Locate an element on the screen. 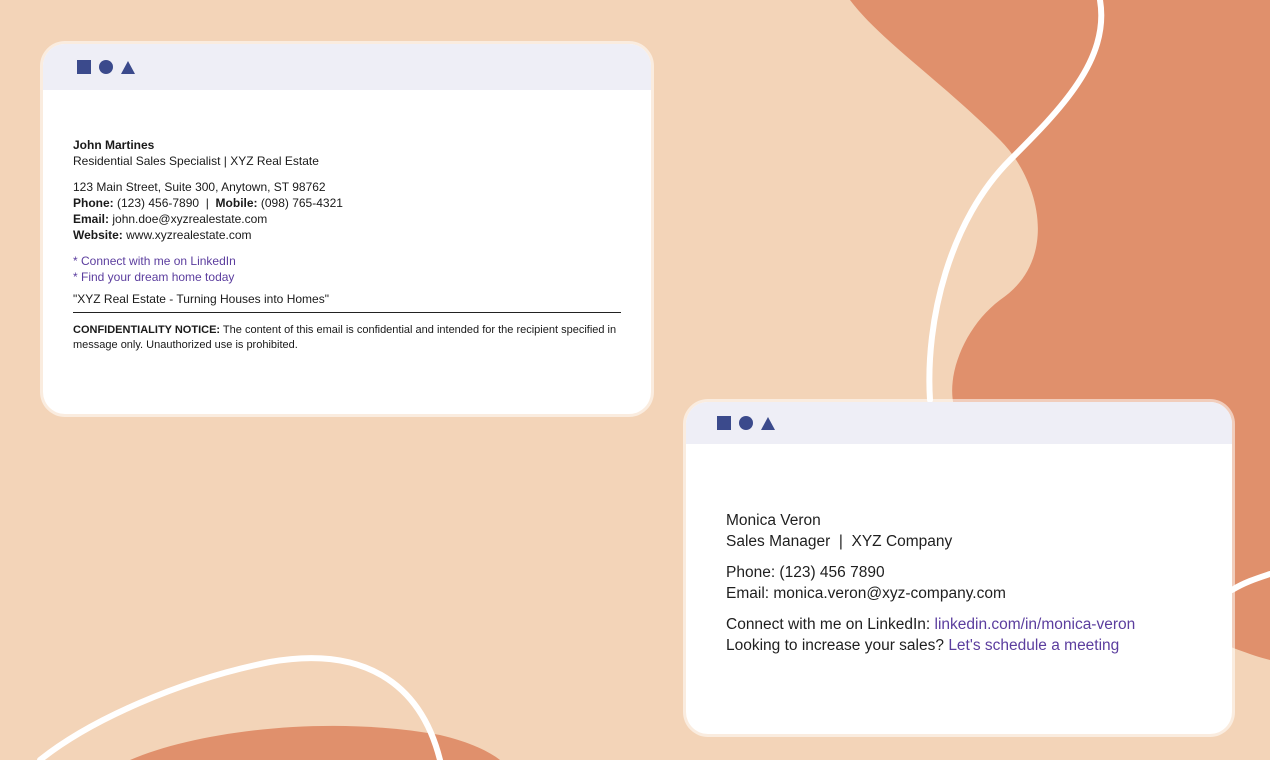 This screenshot has height=760, width=1270. orange-blob-bottom-left is located at coordinates (315, 742).